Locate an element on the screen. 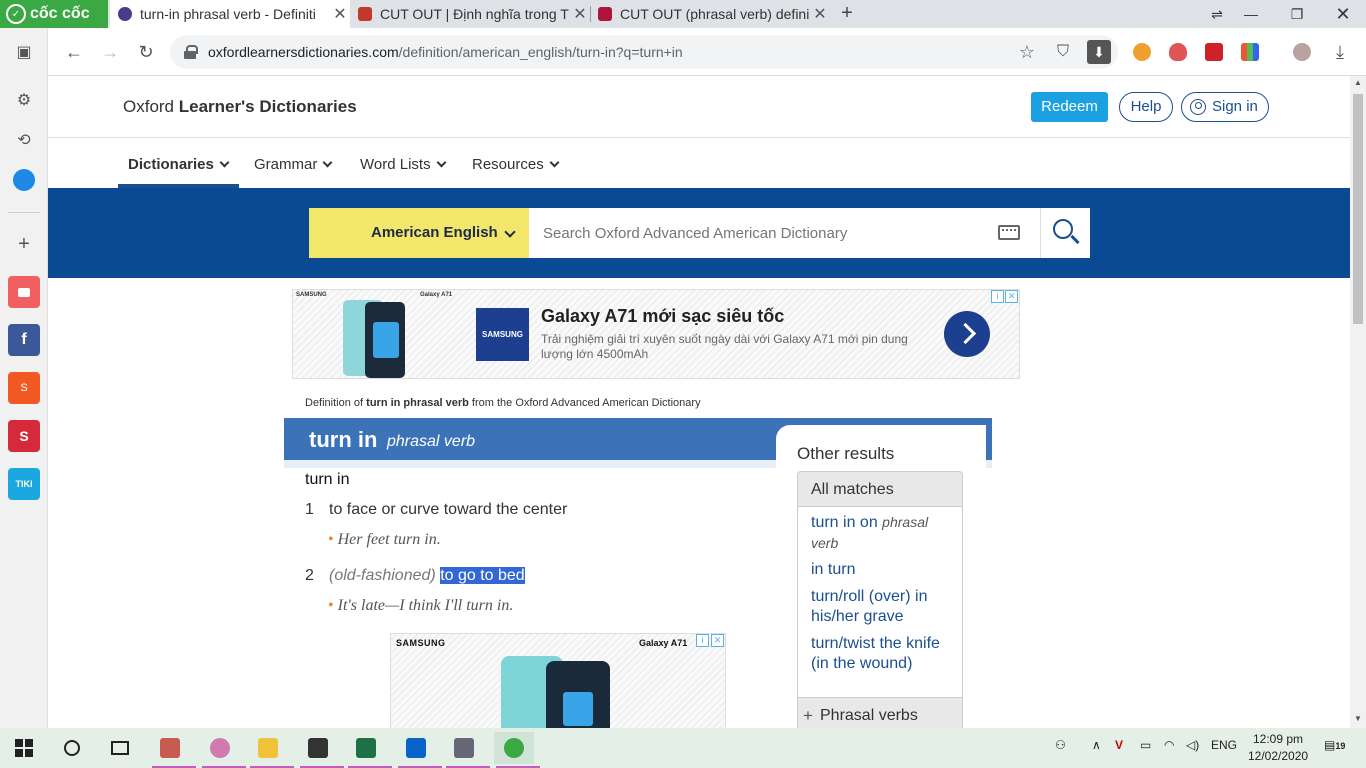 The width and height of the screenshot is (1366, 768). sign-in-button: Sign in is located at coordinates (1225, 107).